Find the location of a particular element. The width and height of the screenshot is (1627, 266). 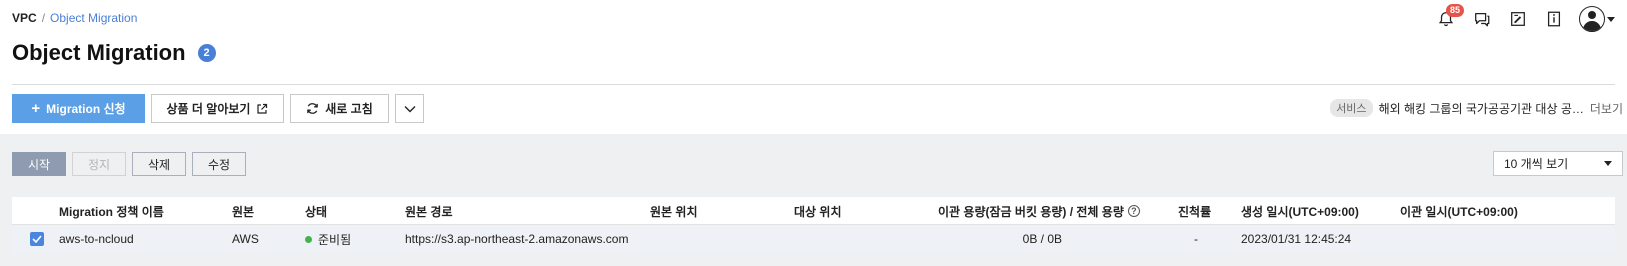

page-size-select: 10 개씩 보기 is located at coordinates (1558, 163).